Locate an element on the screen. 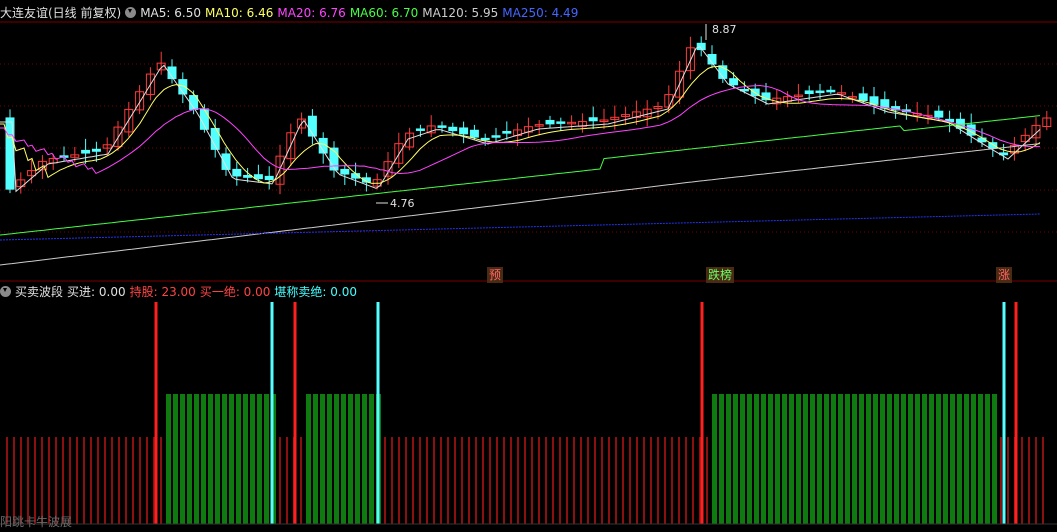  badge-yu: 预 is located at coordinates (495, 275).